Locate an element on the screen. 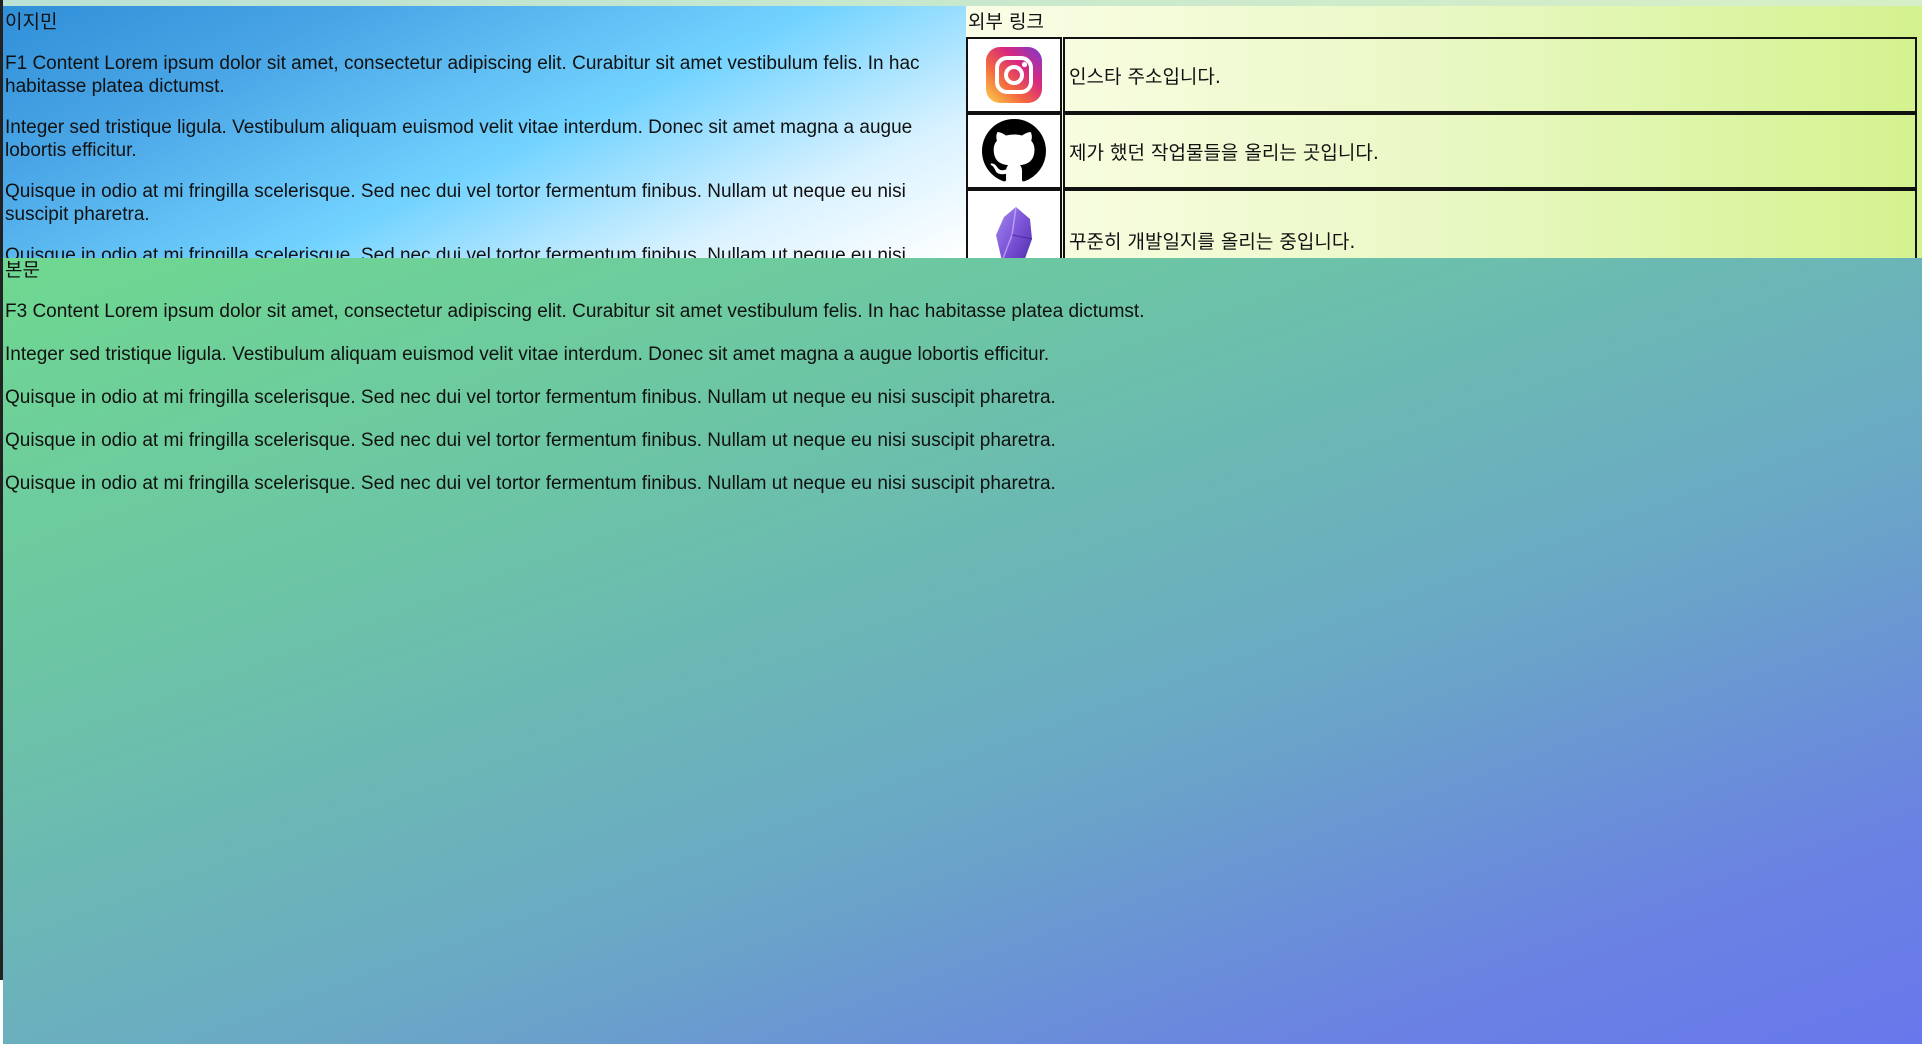 The width and height of the screenshot is (1922, 1044). link-row-obsidian: 꾸준히 개발일지를 올리는 중입니다. is located at coordinates (1444, 223).